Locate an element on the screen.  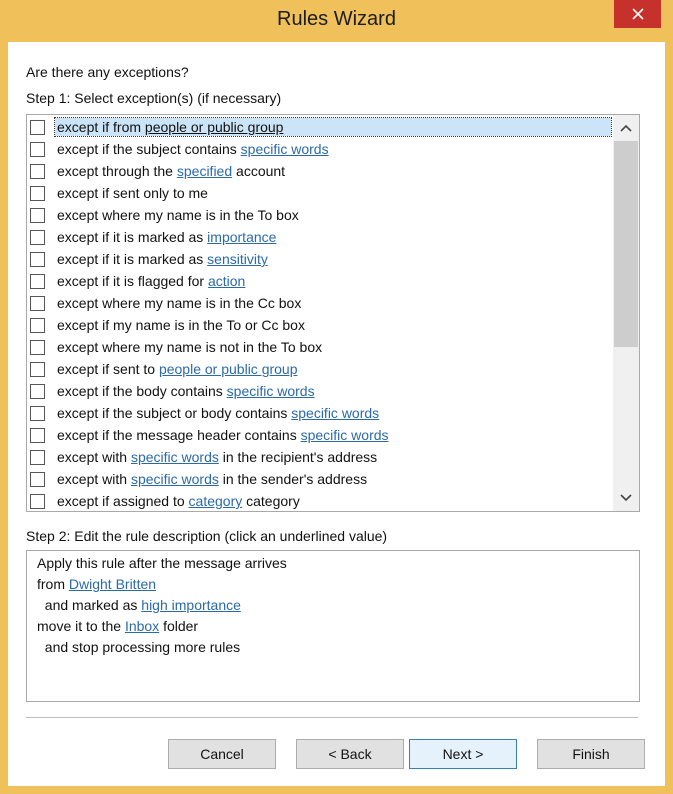
finish-button: Finish is located at coordinates (591, 754).